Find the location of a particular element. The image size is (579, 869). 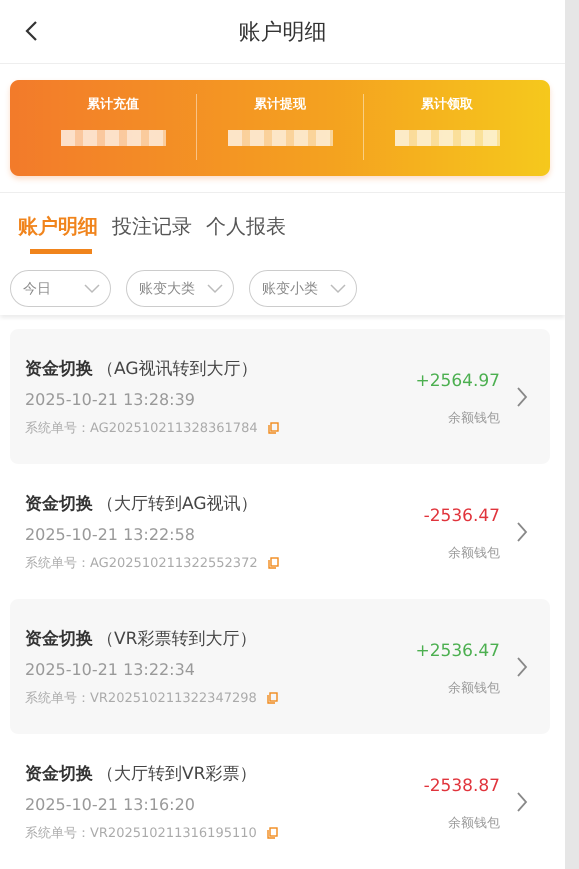

record-time: 2025-10-21 13:16:20 is located at coordinates (110, 804).